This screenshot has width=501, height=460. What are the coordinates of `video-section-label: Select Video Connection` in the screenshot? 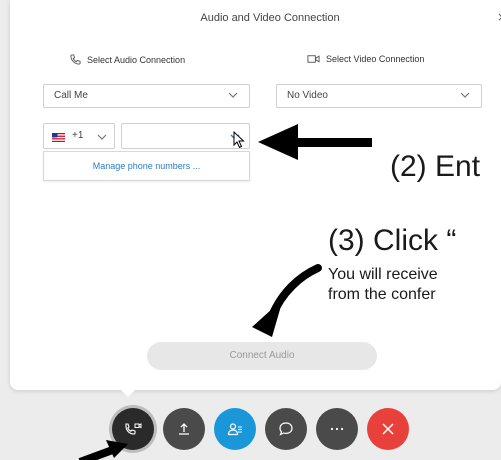 It's located at (365, 59).